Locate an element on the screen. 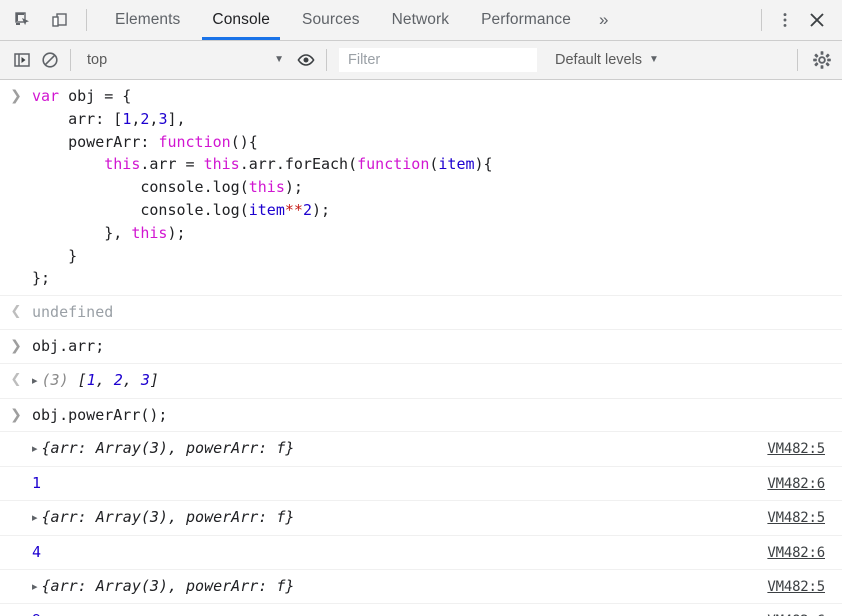  console-result-row: ❮ undefined is located at coordinates (421, 313).